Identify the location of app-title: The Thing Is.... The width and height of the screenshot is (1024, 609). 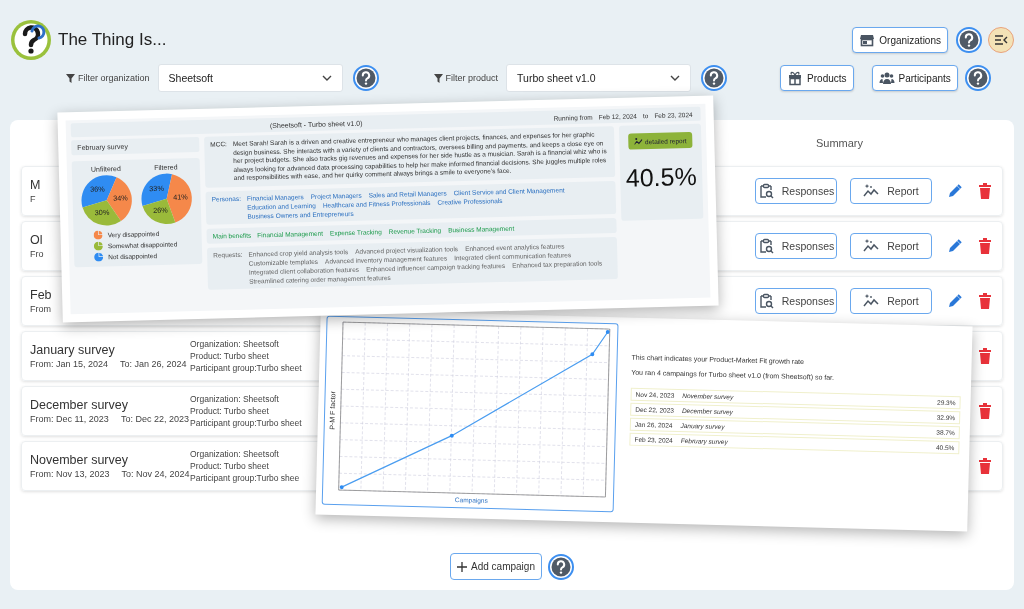
(112, 40).